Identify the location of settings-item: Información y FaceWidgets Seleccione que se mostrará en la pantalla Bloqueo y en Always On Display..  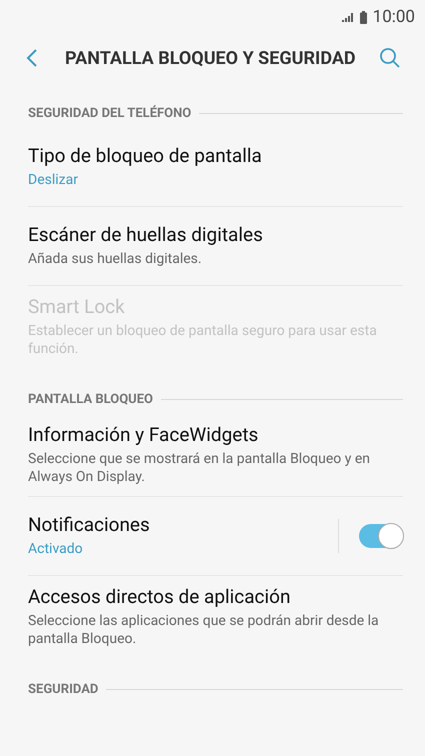
(215, 455).